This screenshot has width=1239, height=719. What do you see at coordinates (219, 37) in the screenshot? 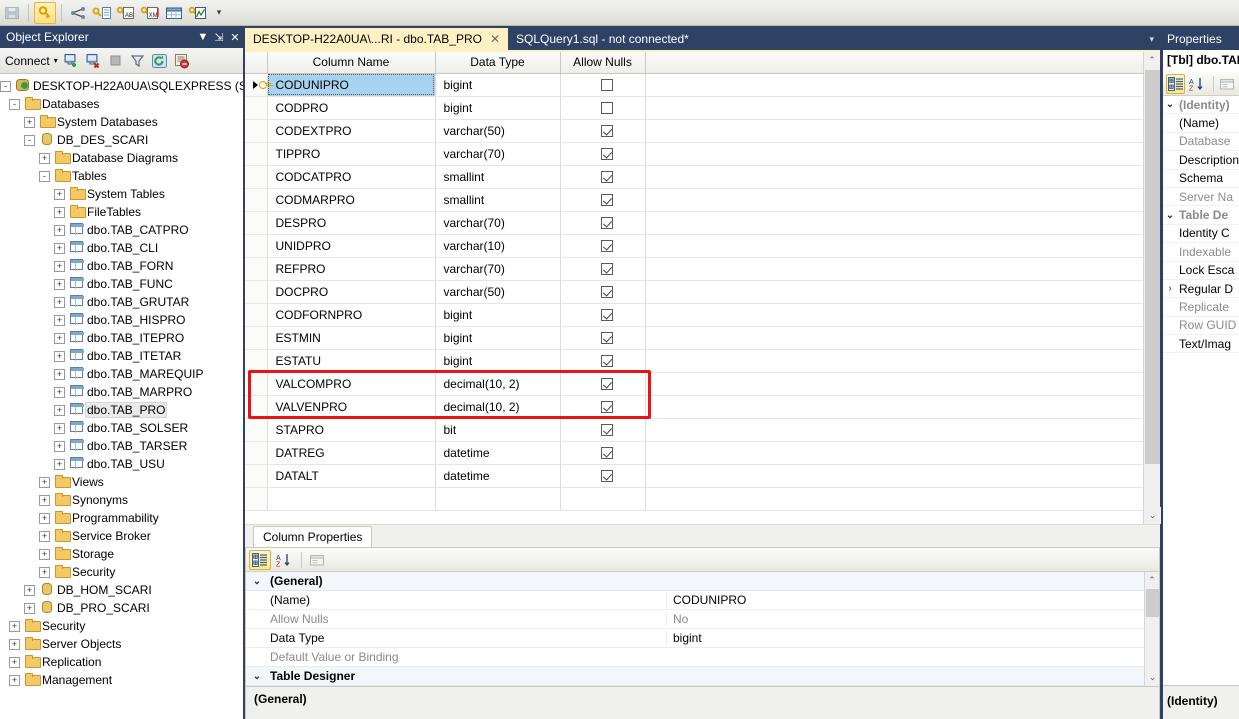
I see `pin-icon: ⇲` at bounding box center [219, 37].